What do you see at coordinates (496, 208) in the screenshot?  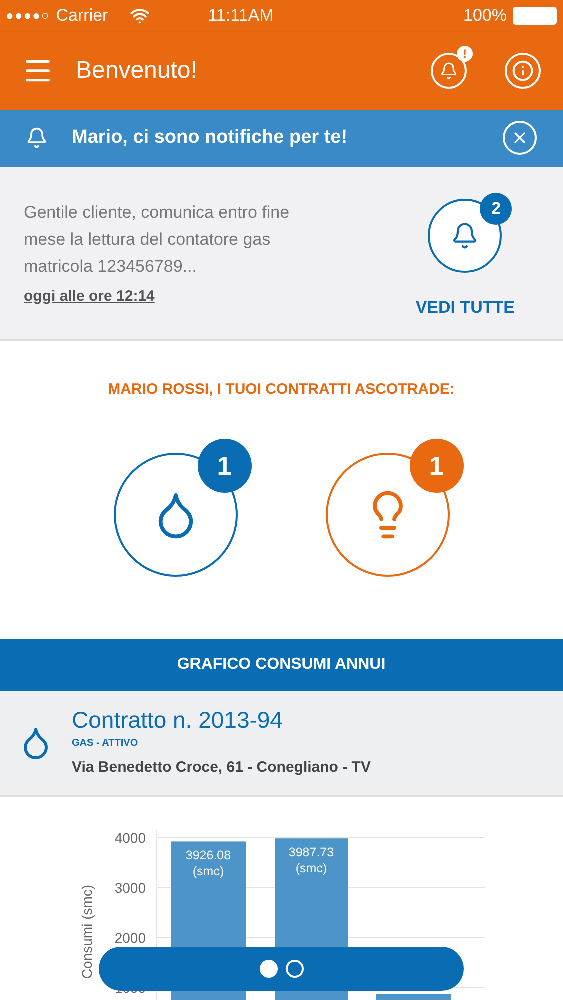 I see `notification-count-badge: 2` at bounding box center [496, 208].